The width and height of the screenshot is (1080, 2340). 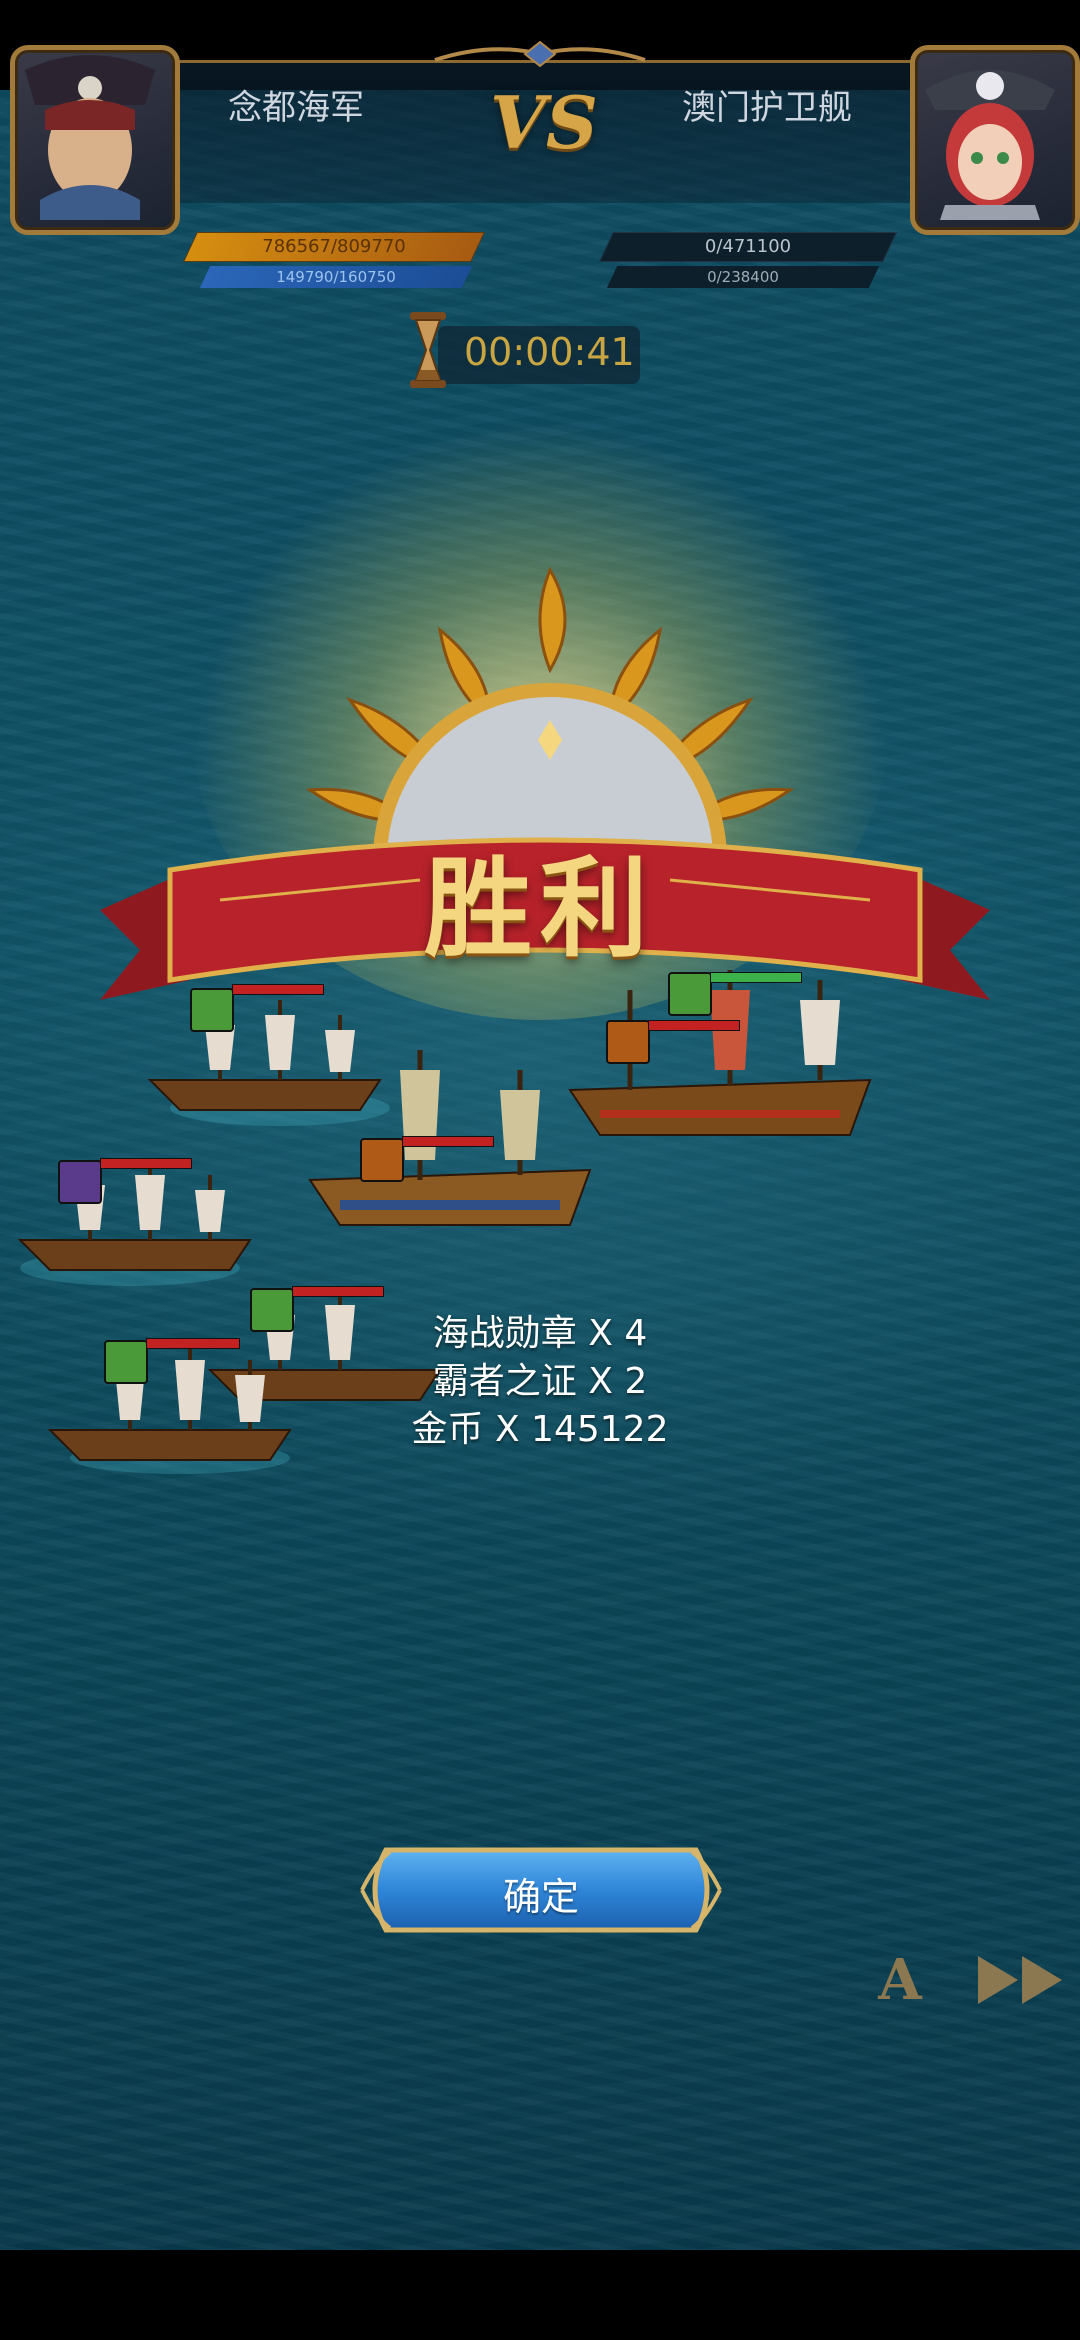 I want to click on header-crest, so click(x=540, y=54).